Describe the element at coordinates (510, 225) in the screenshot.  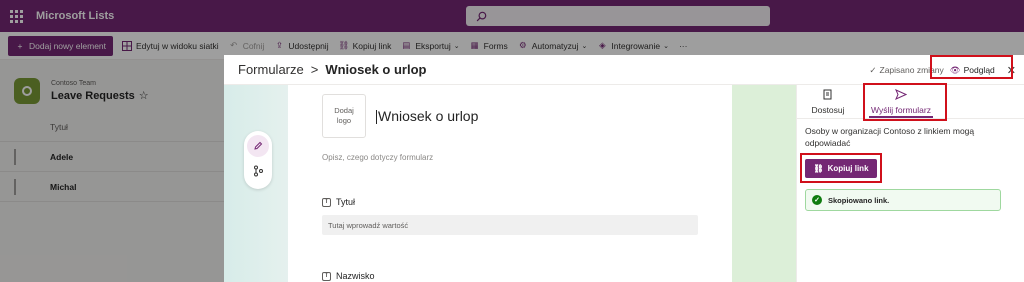
I see `title-input: Tutaj wprowadź wartość` at that location.